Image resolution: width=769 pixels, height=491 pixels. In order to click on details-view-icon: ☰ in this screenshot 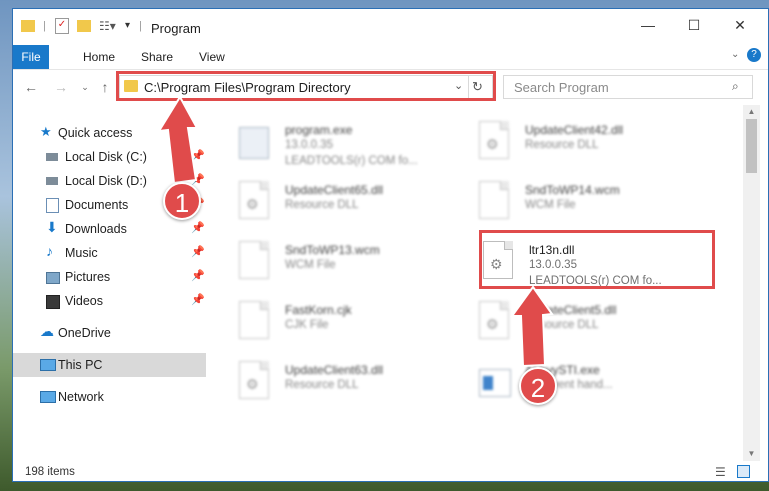, I will do `click(720, 472)`.